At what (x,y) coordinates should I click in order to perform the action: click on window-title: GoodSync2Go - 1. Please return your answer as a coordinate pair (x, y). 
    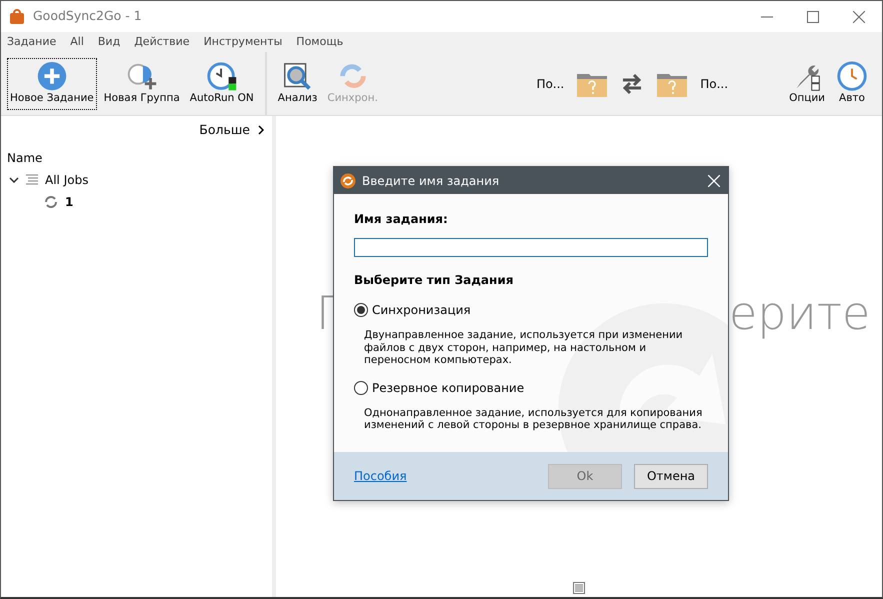
    Looking at the image, I should click on (87, 16).